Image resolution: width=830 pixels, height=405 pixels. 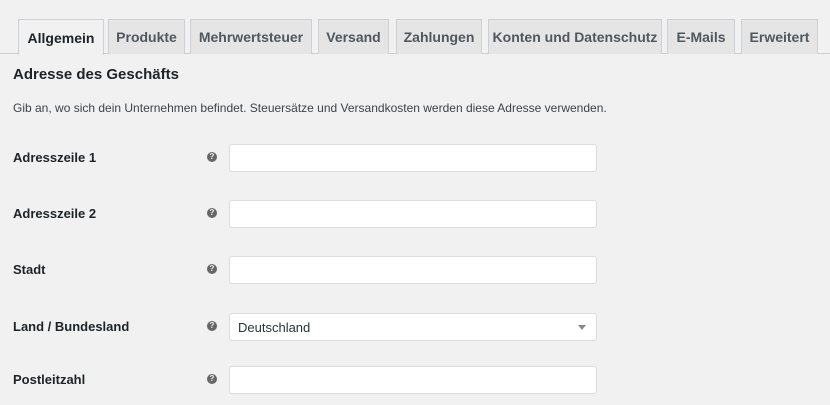 I want to click on tab-konten-und-datenschutz: Konten und Datenschutz, so click(x=575, y=36).